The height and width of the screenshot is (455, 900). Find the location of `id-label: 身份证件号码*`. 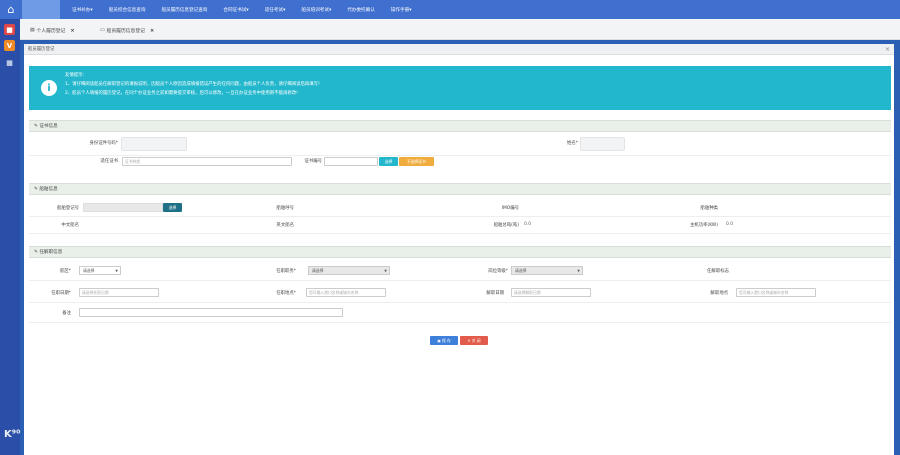

id-label: 身份证件号码* is located at coordinates (103, 143).